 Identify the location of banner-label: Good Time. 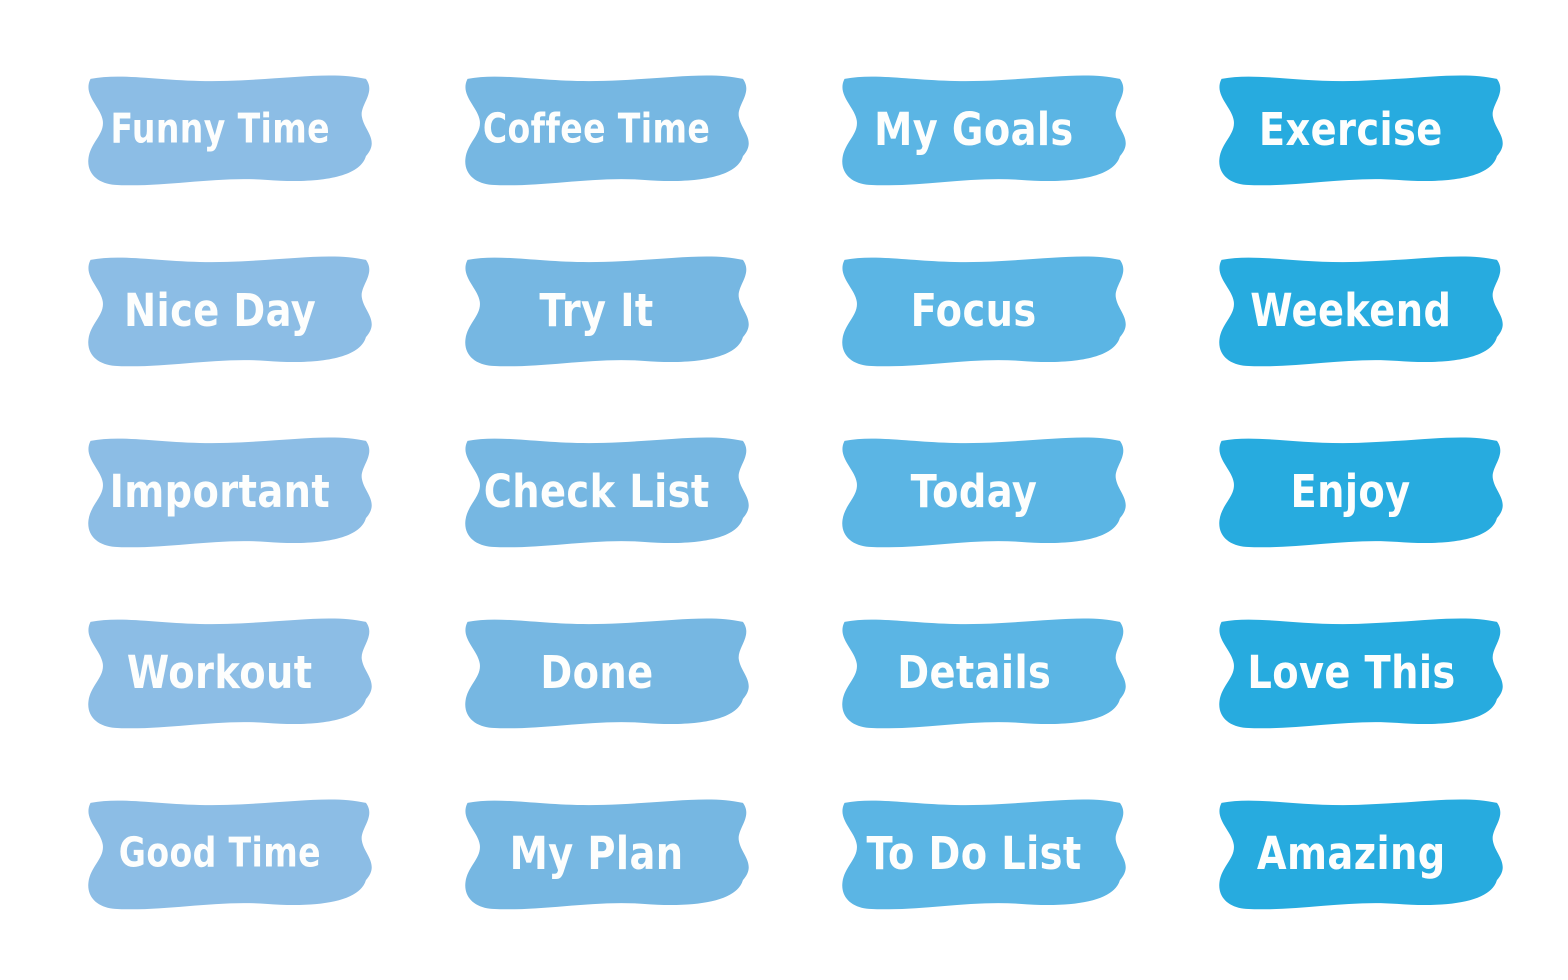
(220, 853).